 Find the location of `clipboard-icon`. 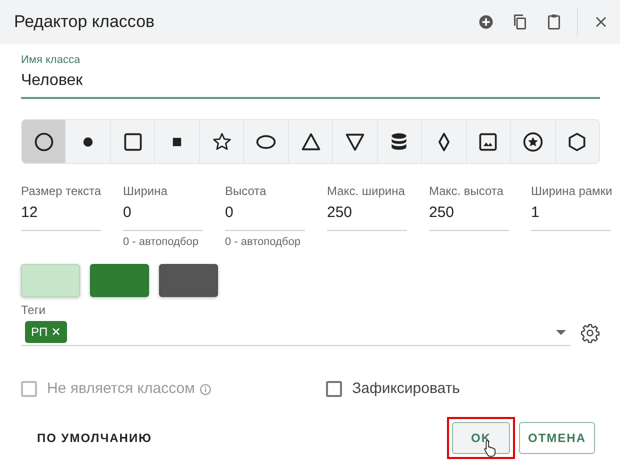

clipboard-icon is located at coordinates (554, 22).